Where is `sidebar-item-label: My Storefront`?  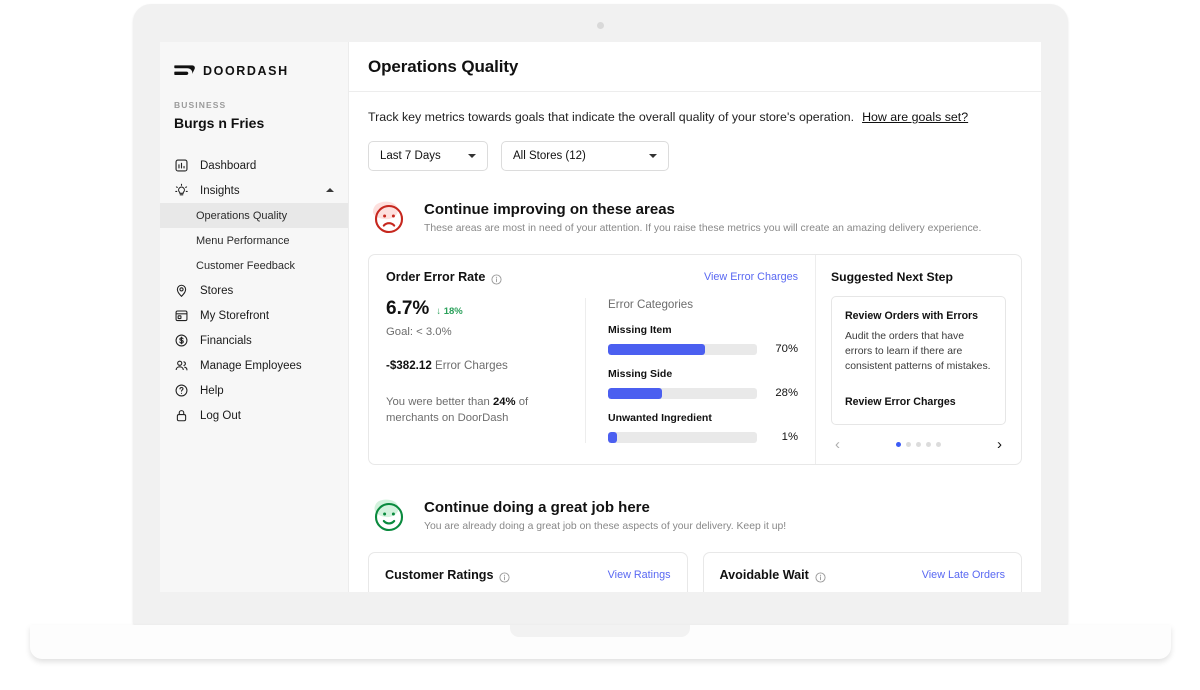 sidebar-item-label: My Storefront is located at coordinates (235, 315).